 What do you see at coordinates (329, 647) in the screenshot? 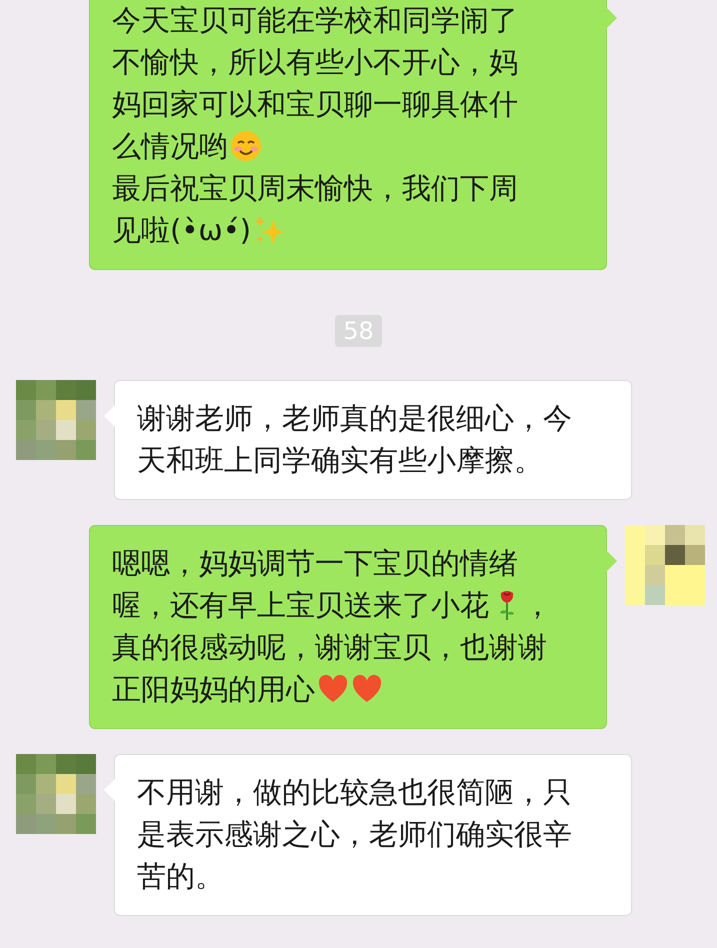
I see `message-text: 真的很感动呢，谢谢宝贝，也谢谢` at bounding box center [329, 647].